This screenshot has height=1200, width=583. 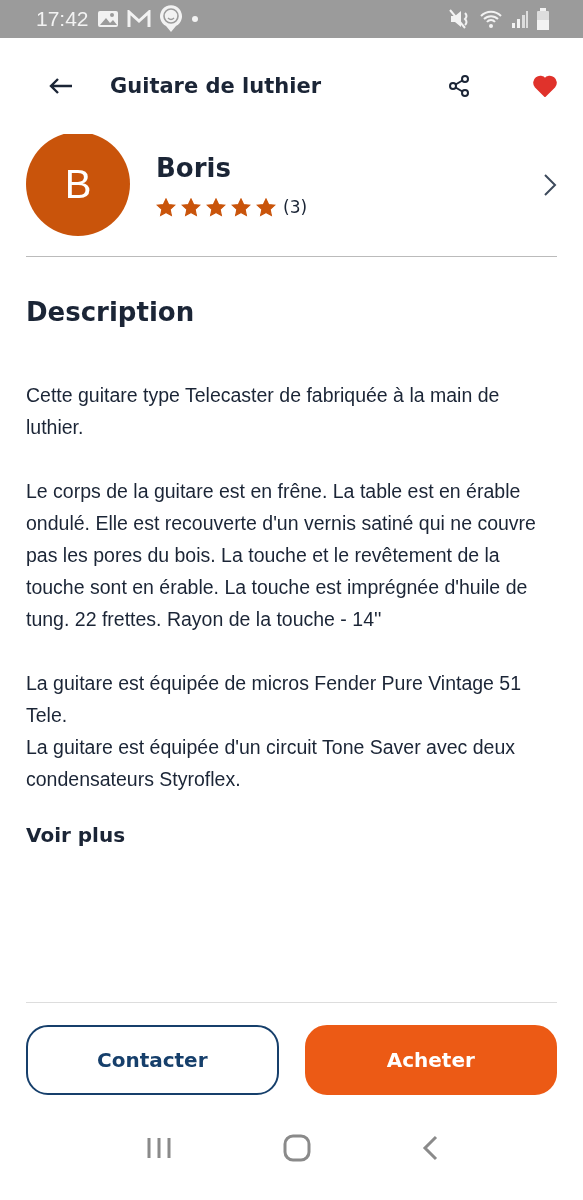 I want to click on section-heading: Description, so click(x=111, y=312).